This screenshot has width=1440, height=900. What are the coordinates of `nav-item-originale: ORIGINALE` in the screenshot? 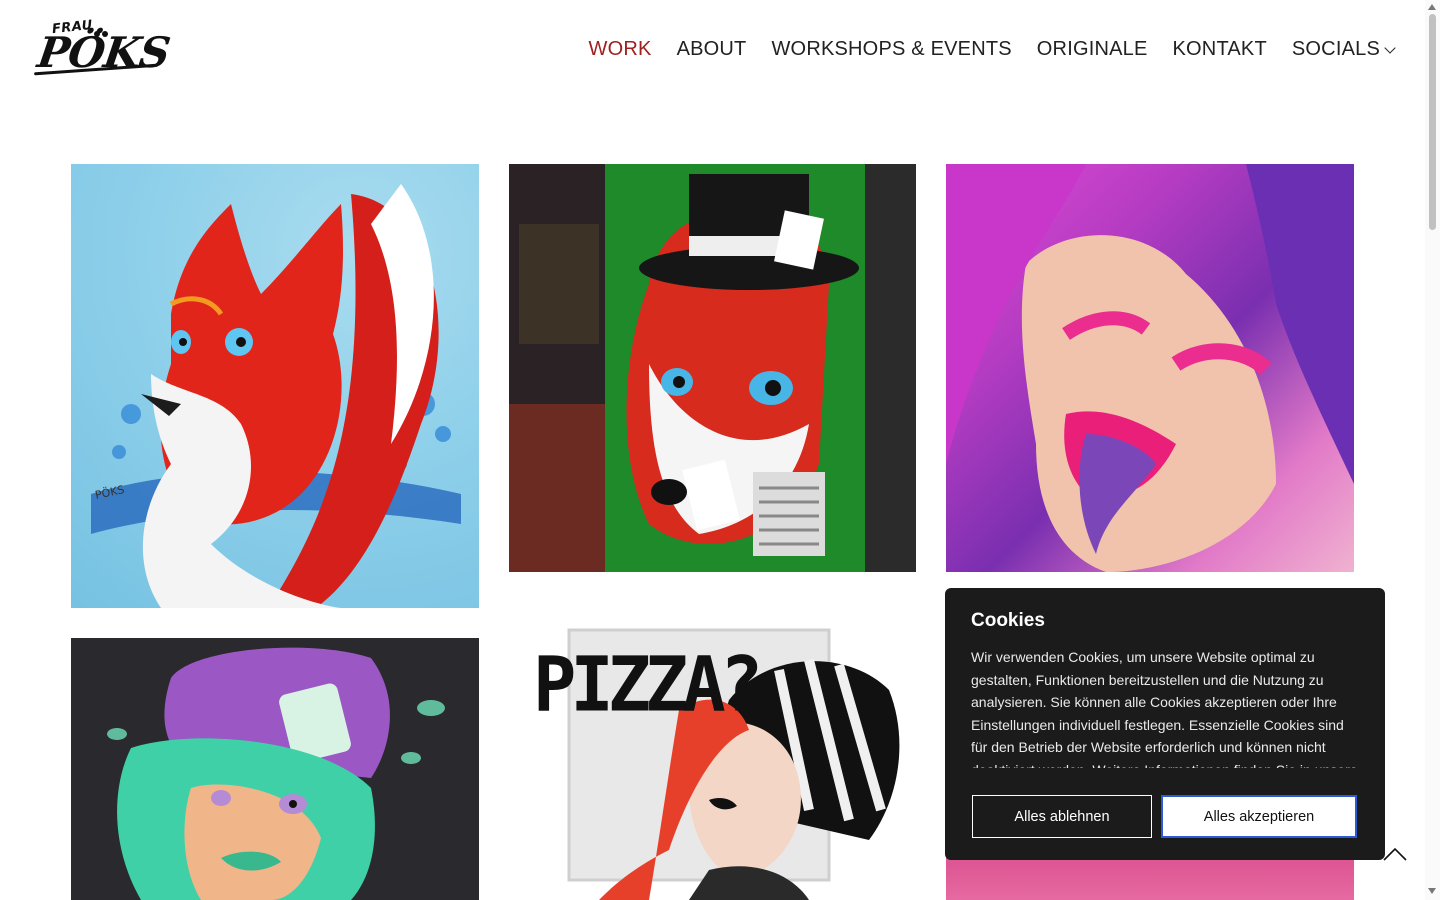 It's located at (1092, 49).